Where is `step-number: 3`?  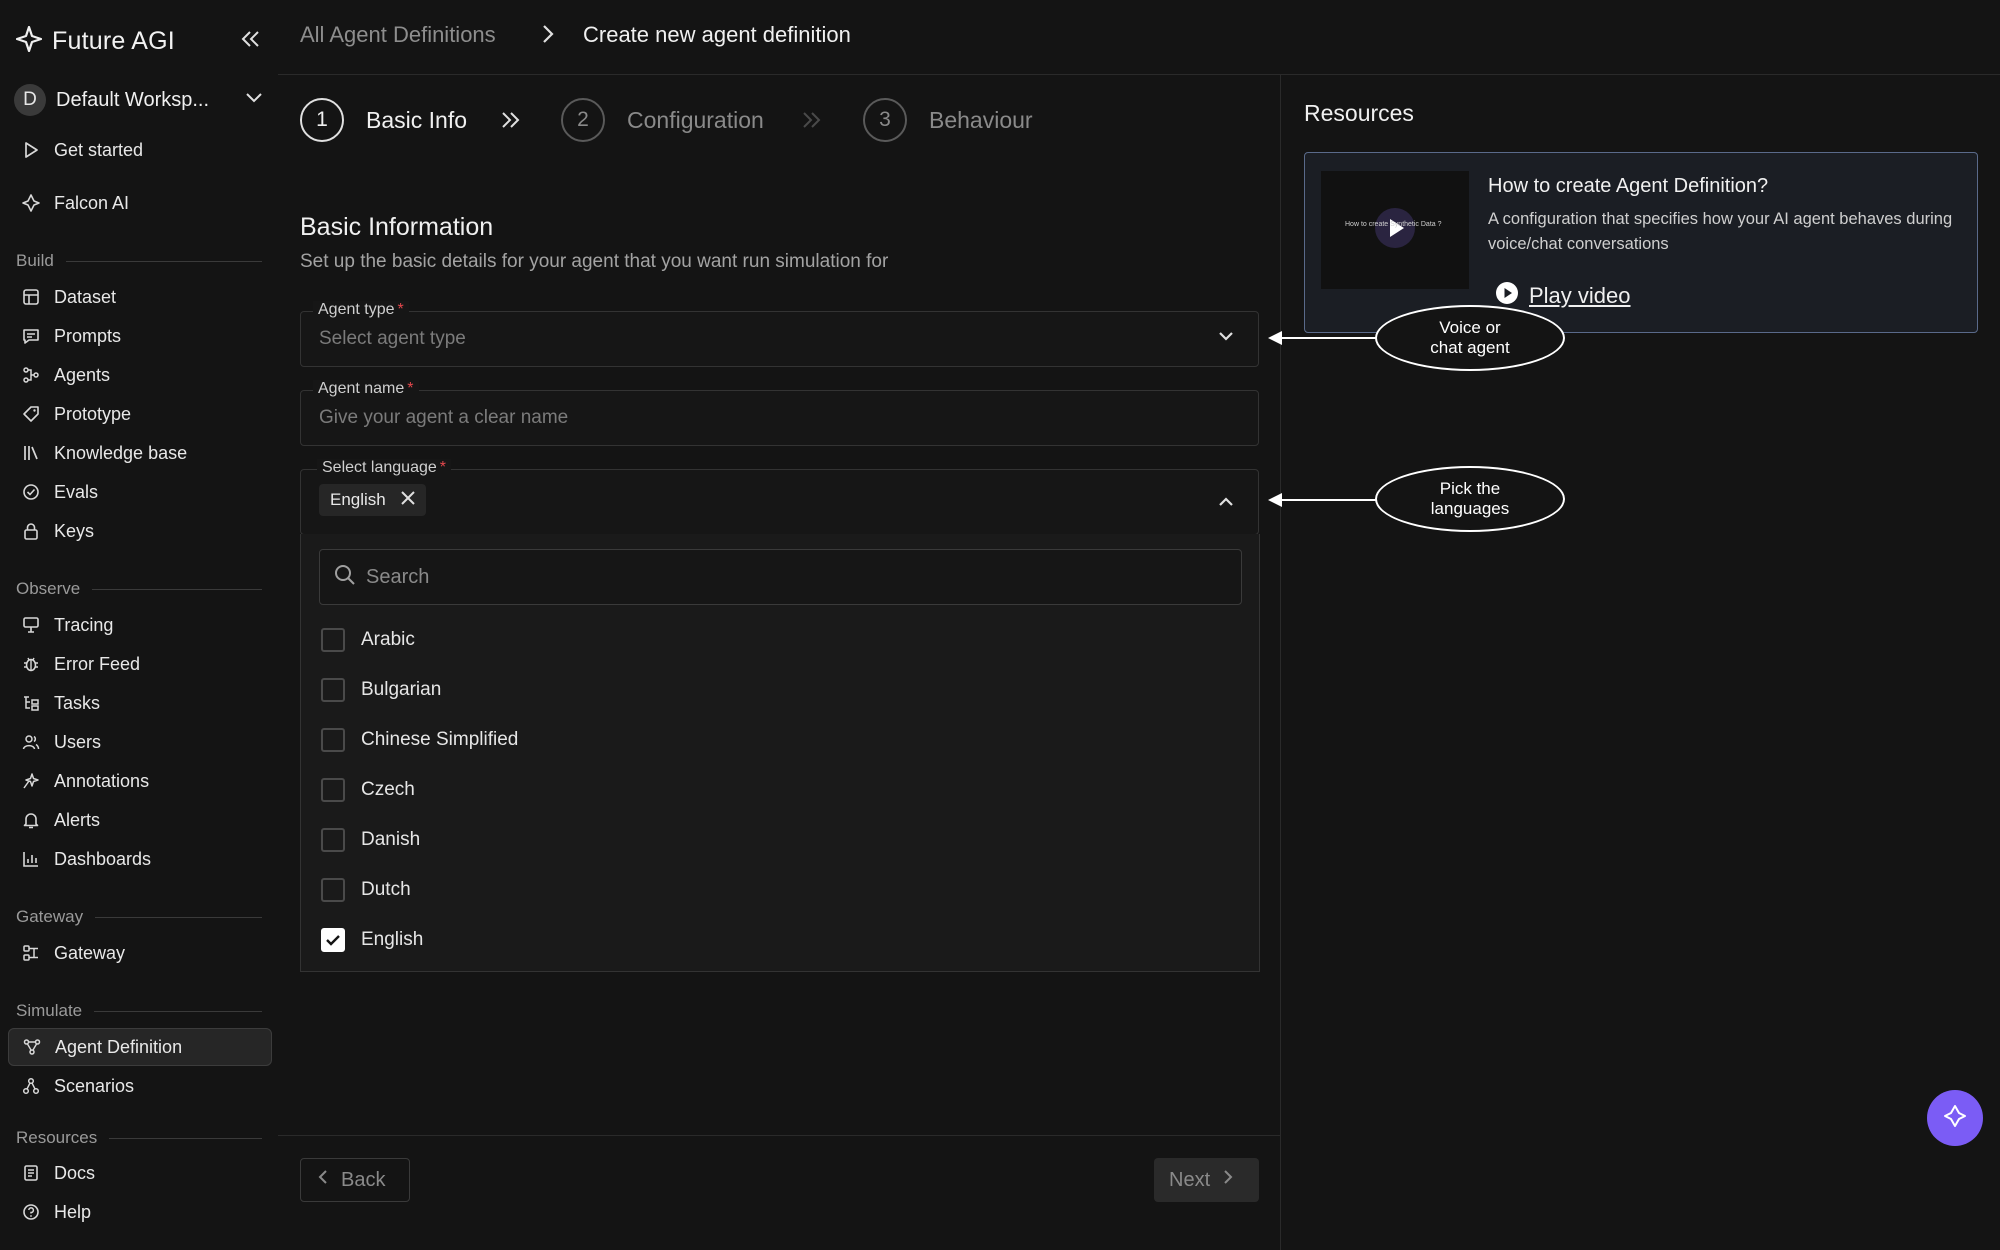 step-number: 3 is located at coordinates (885, 120).